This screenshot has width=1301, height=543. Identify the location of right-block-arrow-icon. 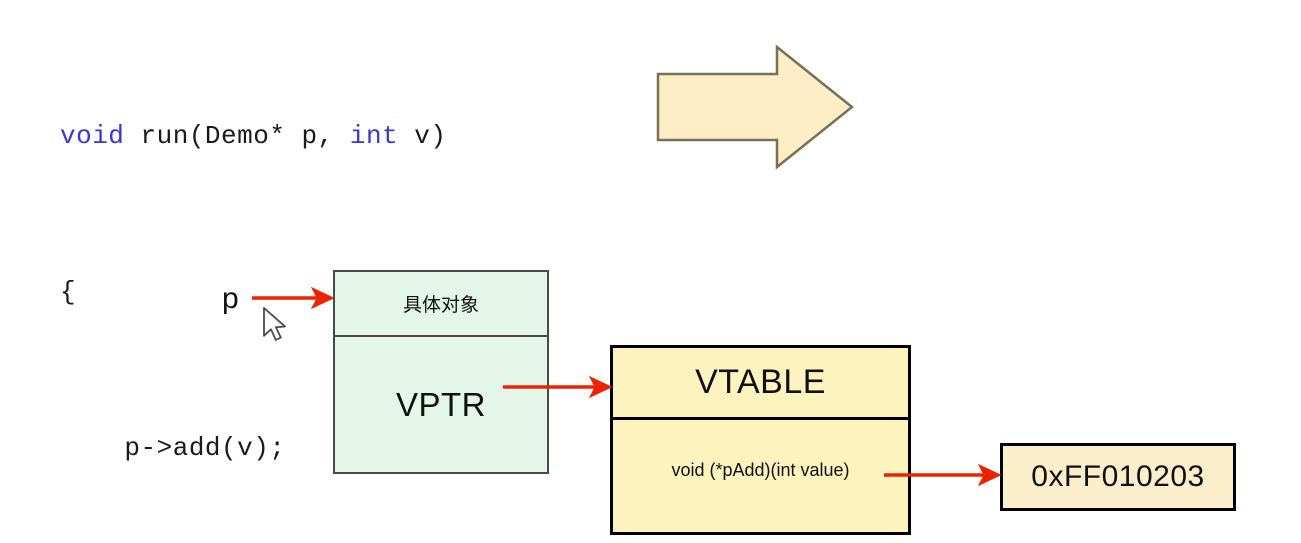
(755, 107).